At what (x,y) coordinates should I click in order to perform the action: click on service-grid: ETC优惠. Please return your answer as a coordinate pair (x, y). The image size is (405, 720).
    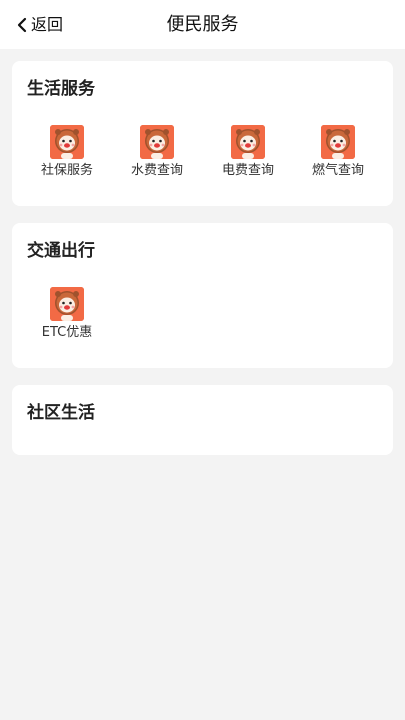
    Looking at the image, I should click on (202, 317).